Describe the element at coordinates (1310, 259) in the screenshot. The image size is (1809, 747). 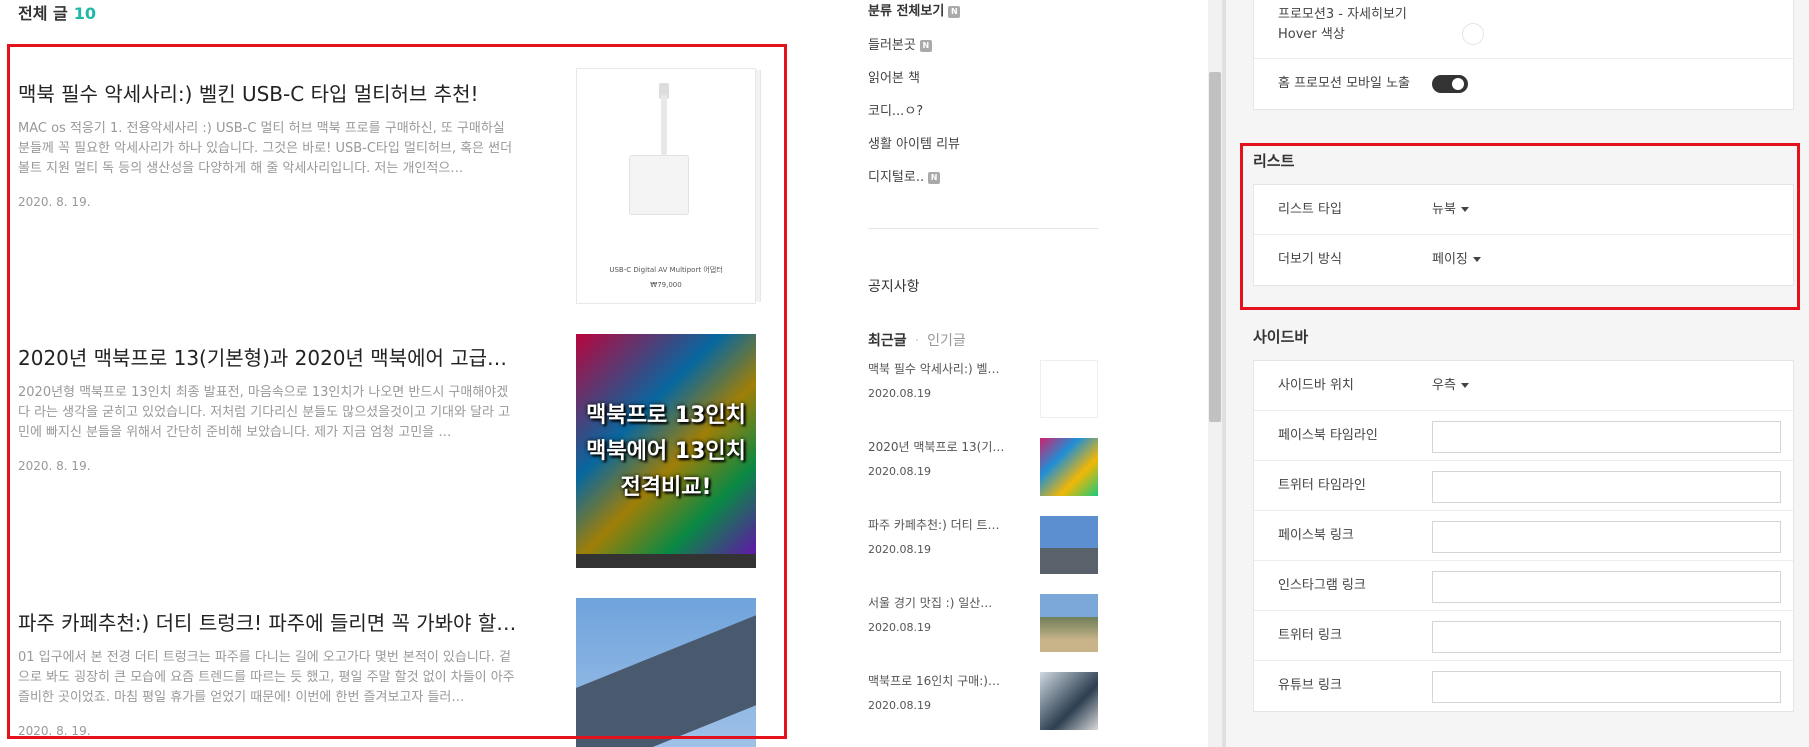
I see `setting-label: 더보기 방식` at that location.